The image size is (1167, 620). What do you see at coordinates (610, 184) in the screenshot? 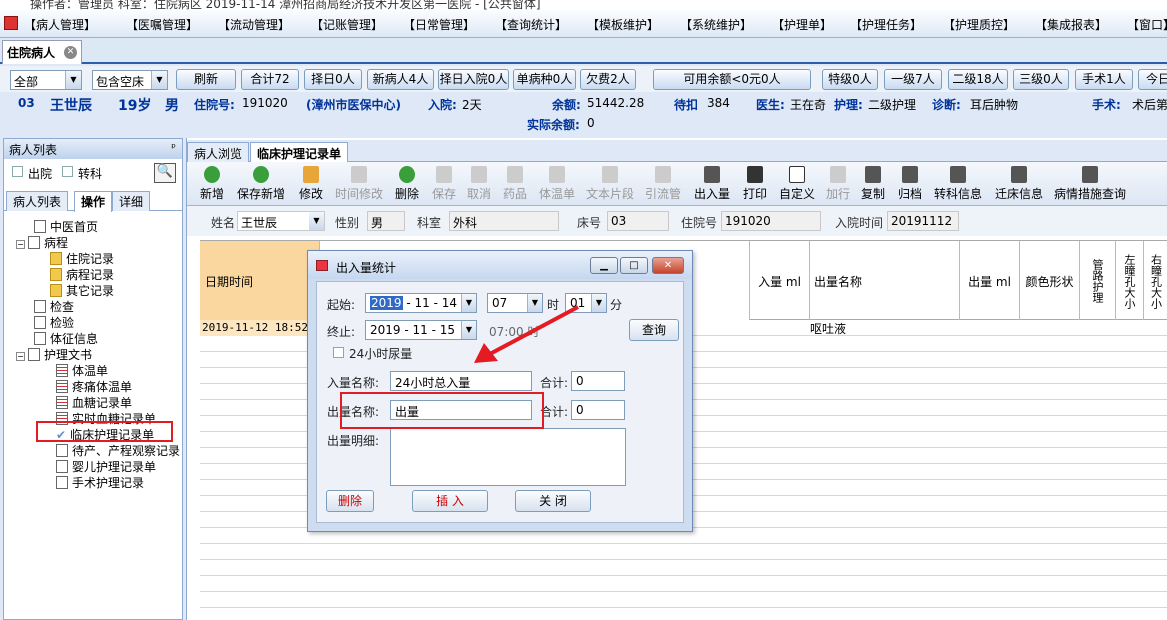
I see `text-snippet-button: 文本片段` at bounding box center [610, 184].